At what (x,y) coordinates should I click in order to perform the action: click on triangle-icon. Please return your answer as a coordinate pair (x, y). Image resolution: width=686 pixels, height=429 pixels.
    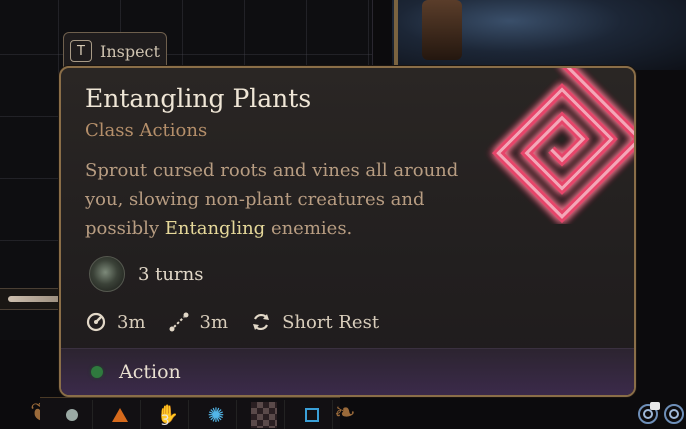
    Looking at the image, I should click on (120, 414).